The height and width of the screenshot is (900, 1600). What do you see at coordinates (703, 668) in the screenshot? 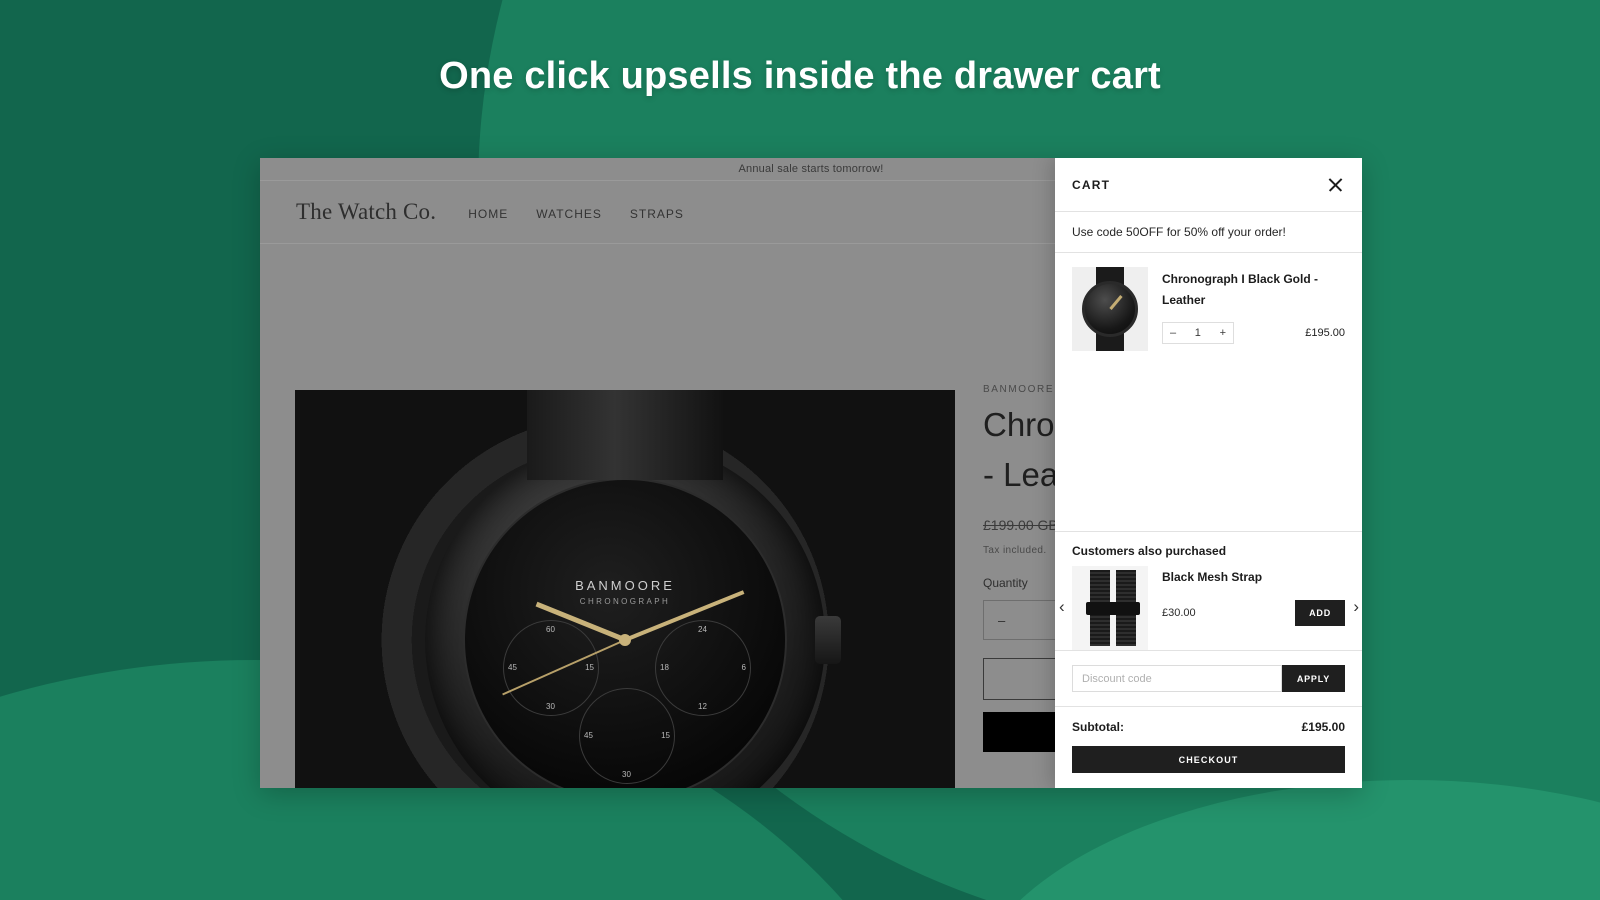
I see `subdial-right: 24 18 6 12` at bounding box center [703, 668].